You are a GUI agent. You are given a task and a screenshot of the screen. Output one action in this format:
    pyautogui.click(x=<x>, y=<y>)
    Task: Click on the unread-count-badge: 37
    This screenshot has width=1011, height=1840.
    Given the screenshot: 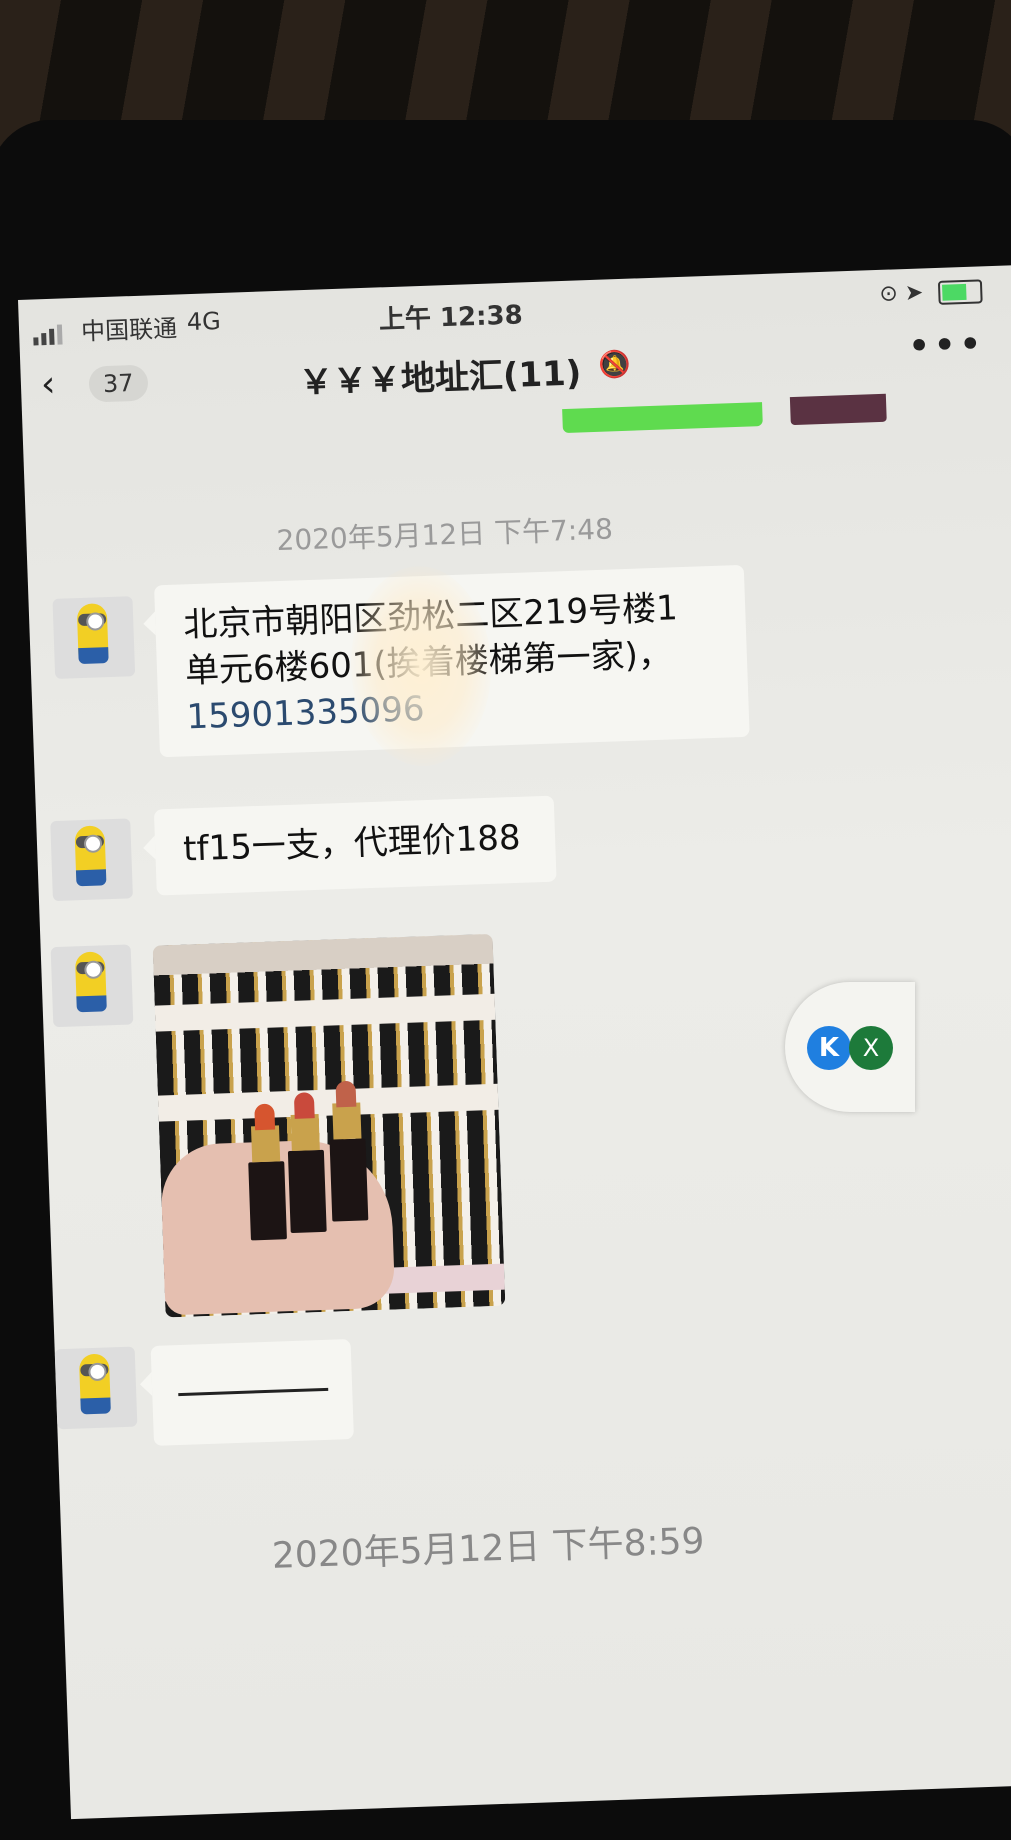 What is the action you would take?
    pyautogui.click(x=118, y=383)
    